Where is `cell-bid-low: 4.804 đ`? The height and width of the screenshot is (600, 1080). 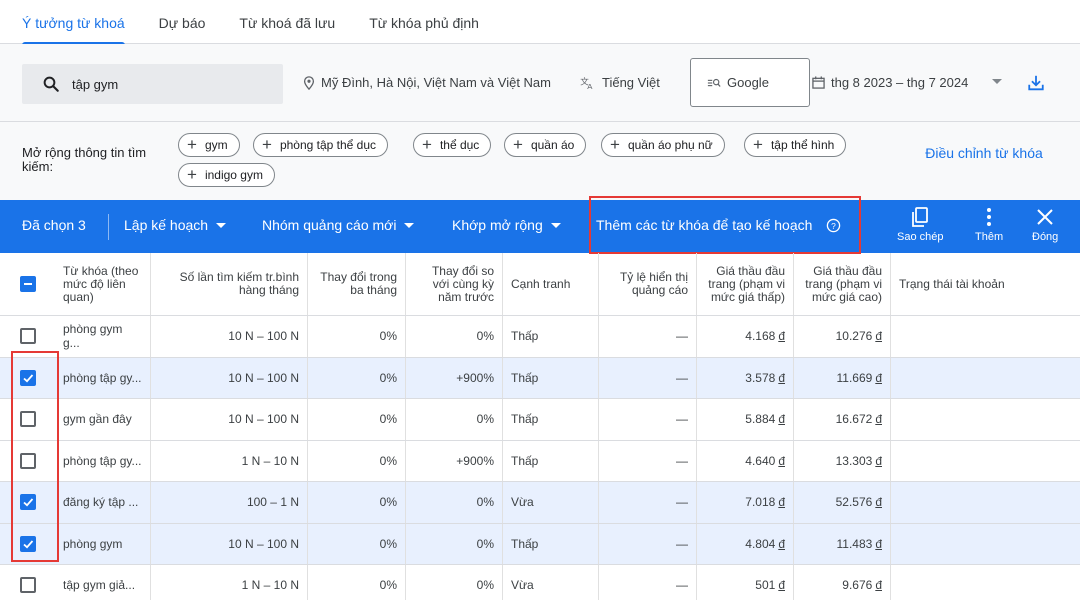 cell-bid-low: 4.804 đ is located at coordinates (745, 543).